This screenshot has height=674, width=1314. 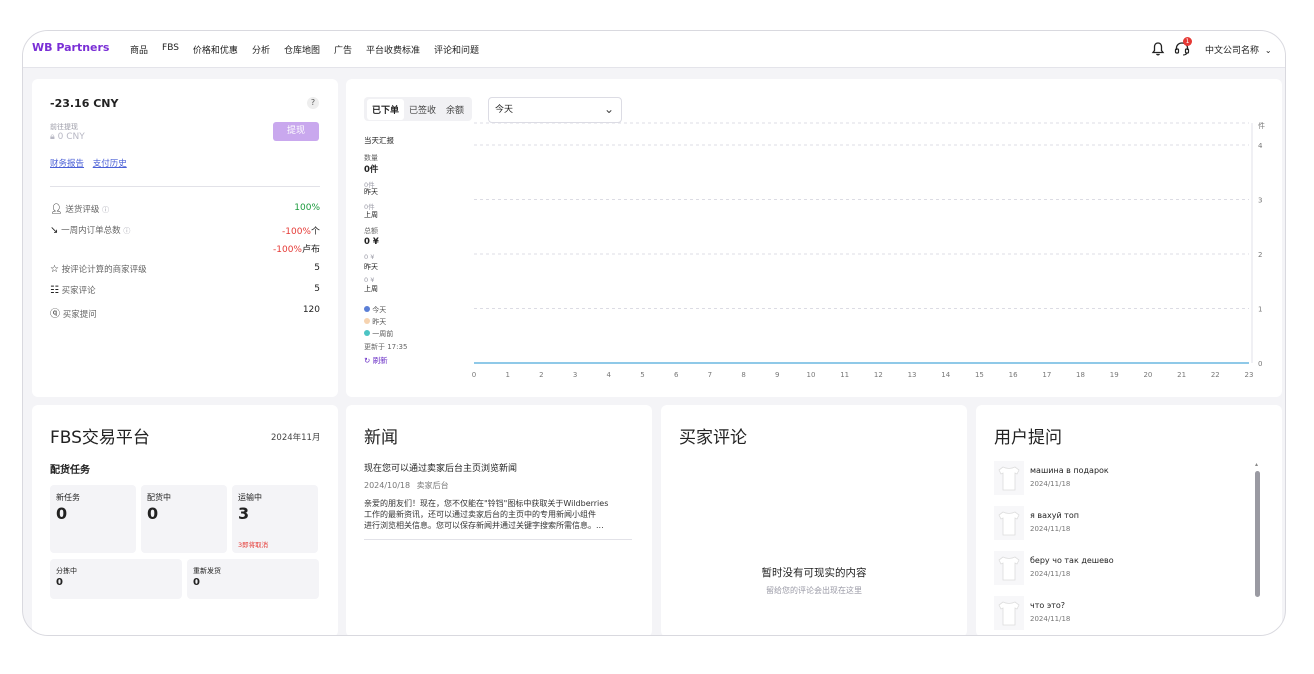 I want to click on help-icon: ?, so click(x=313, y=103).